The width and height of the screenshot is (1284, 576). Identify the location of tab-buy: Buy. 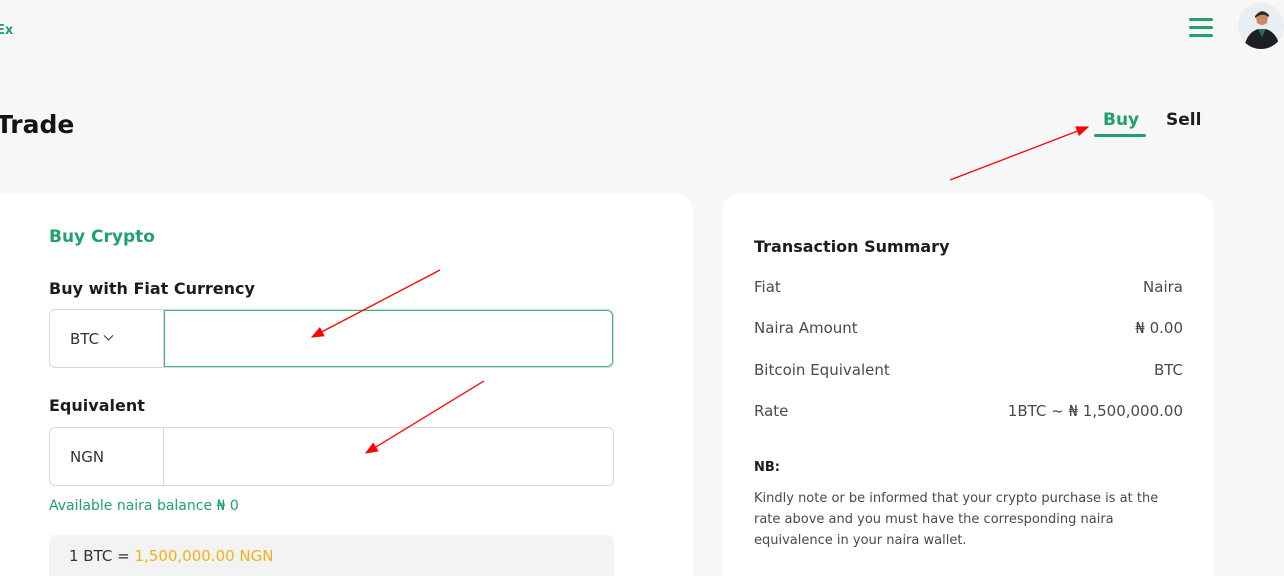
(1121, 120).